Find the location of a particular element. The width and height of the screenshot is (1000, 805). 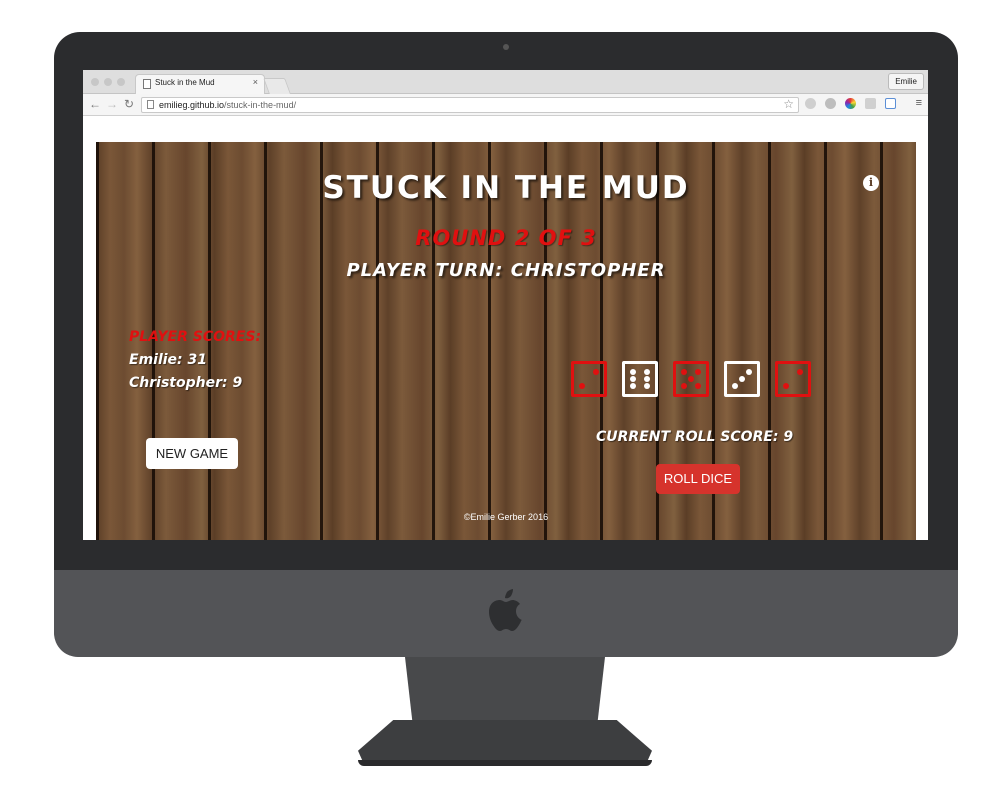

round-indicator: Round 2 of 3 is located at coordinates (506, 238).